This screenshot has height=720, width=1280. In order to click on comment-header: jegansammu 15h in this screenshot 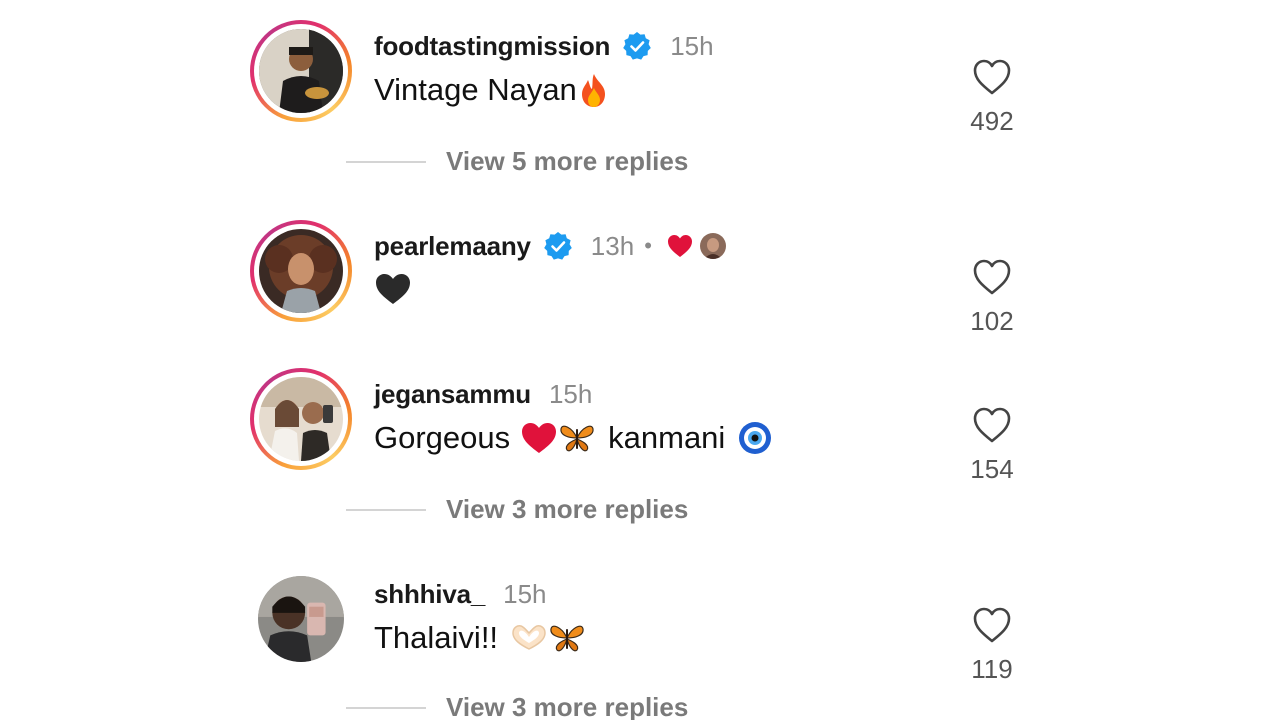, I will do `click(483, 394)`.